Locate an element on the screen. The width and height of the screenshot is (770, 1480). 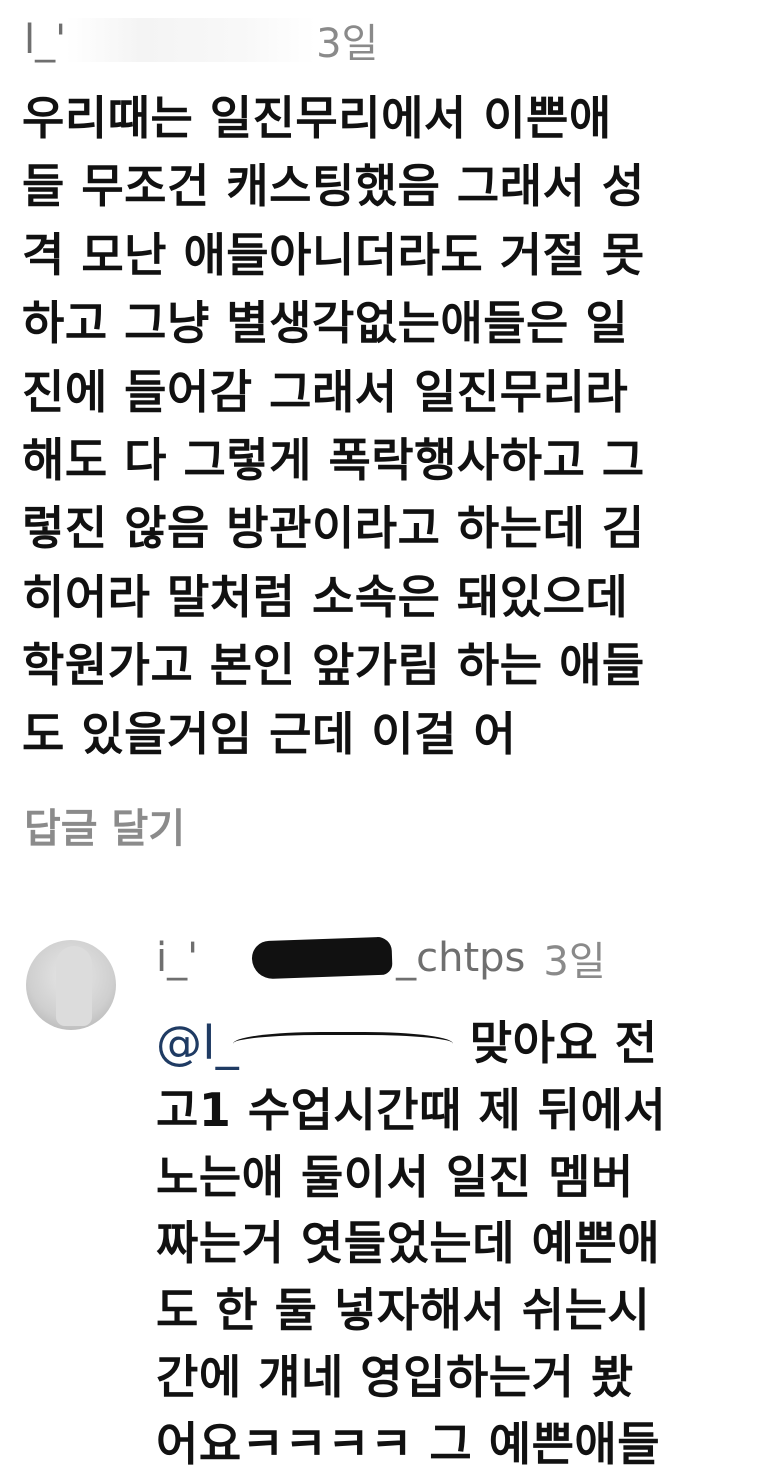
comment-line: 렇진 않음 방관이라고 하는데 김 is located at coordinates (333, 528).